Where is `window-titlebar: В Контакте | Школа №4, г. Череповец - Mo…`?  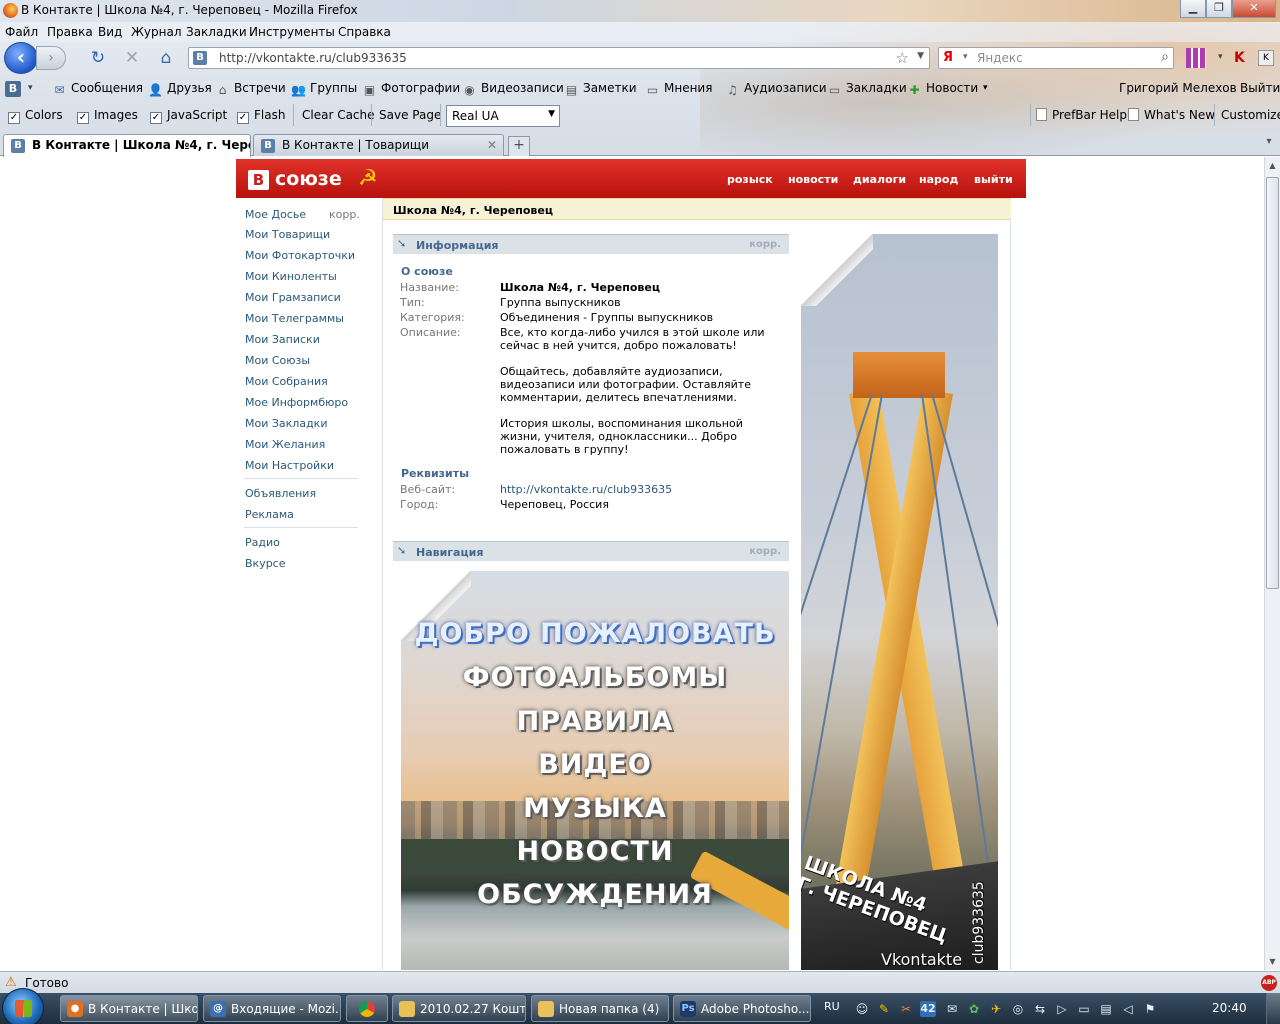
window-titlebar: В Контакте | Школа №4, г. Череповец - Mo… is located at coordinates (640, 11).